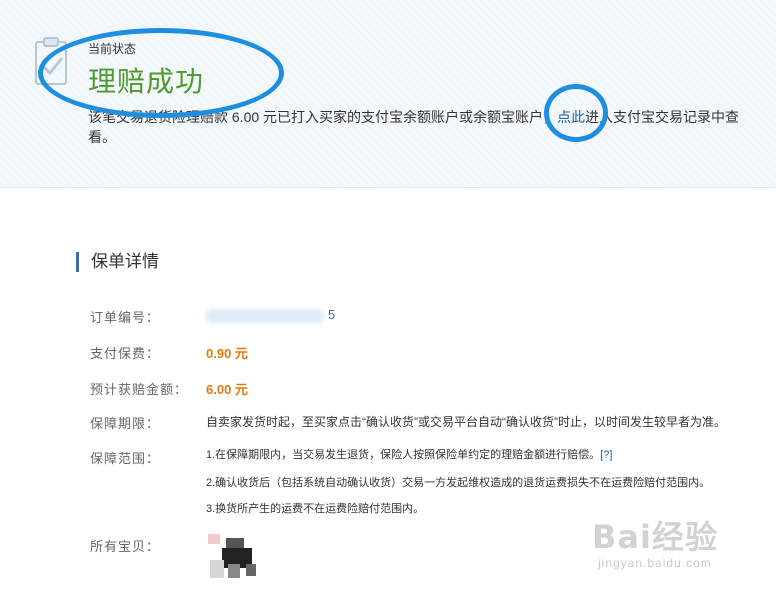  I want to click on order-number-value: 5, so click(270, 315).